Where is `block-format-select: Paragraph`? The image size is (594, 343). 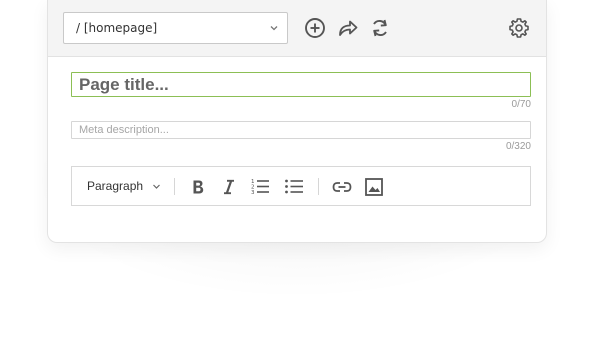 block-format-select: Paragraph is located at coordinates (115, 186).